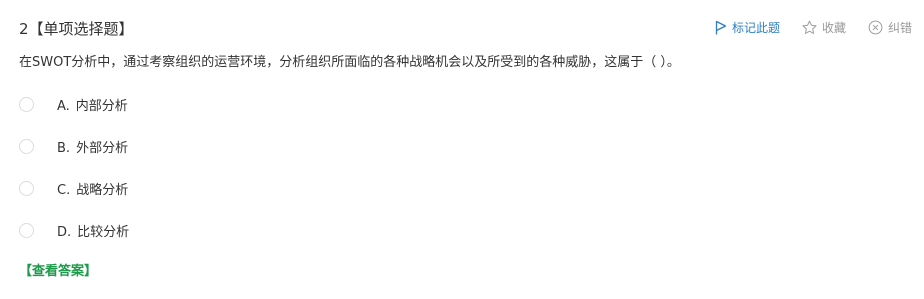 The image size is (924, 299). I want to click on option-letter: C., so click(64, 190).